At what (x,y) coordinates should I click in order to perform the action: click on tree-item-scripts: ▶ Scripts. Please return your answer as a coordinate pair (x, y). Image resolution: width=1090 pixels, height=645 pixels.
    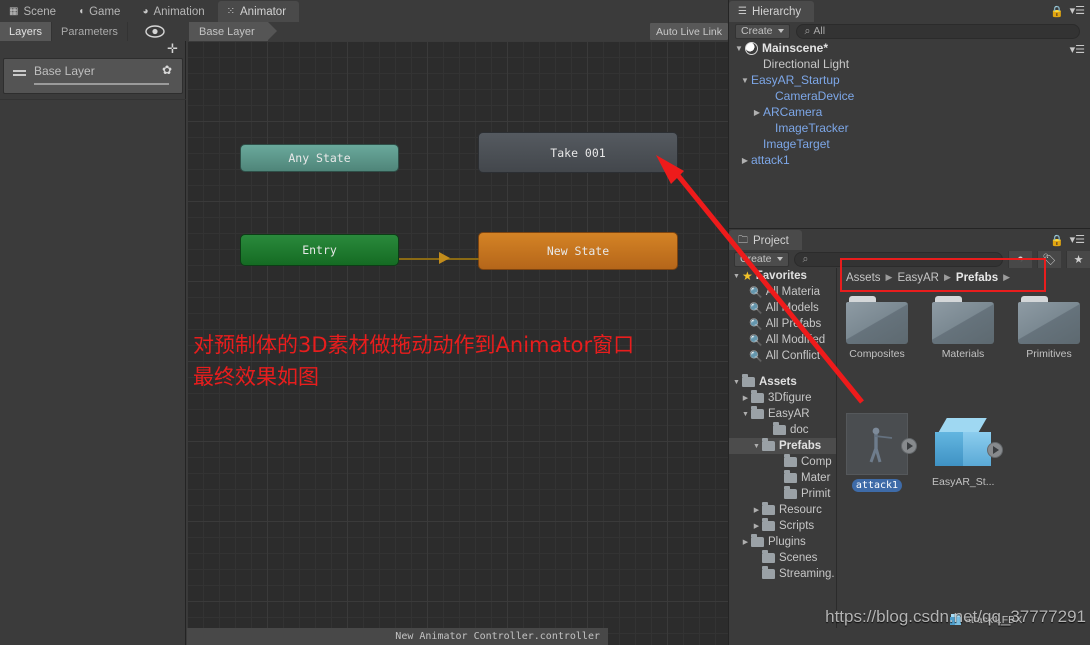
    Looking at the image, I should click on (782, 526).